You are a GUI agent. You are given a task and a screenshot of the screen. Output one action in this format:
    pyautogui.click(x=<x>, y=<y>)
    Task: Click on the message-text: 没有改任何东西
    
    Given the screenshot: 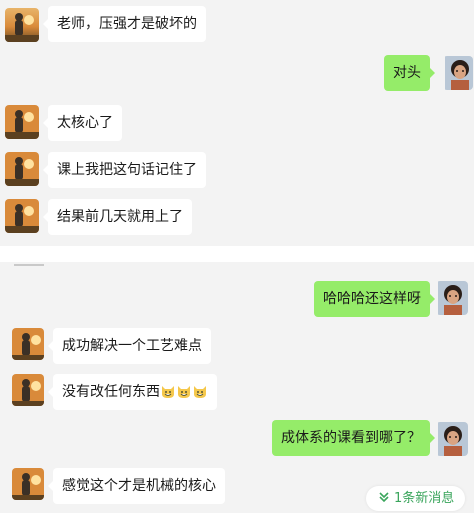 What is the action you would take?
    pyautogui.click(x=111, y=392)
    